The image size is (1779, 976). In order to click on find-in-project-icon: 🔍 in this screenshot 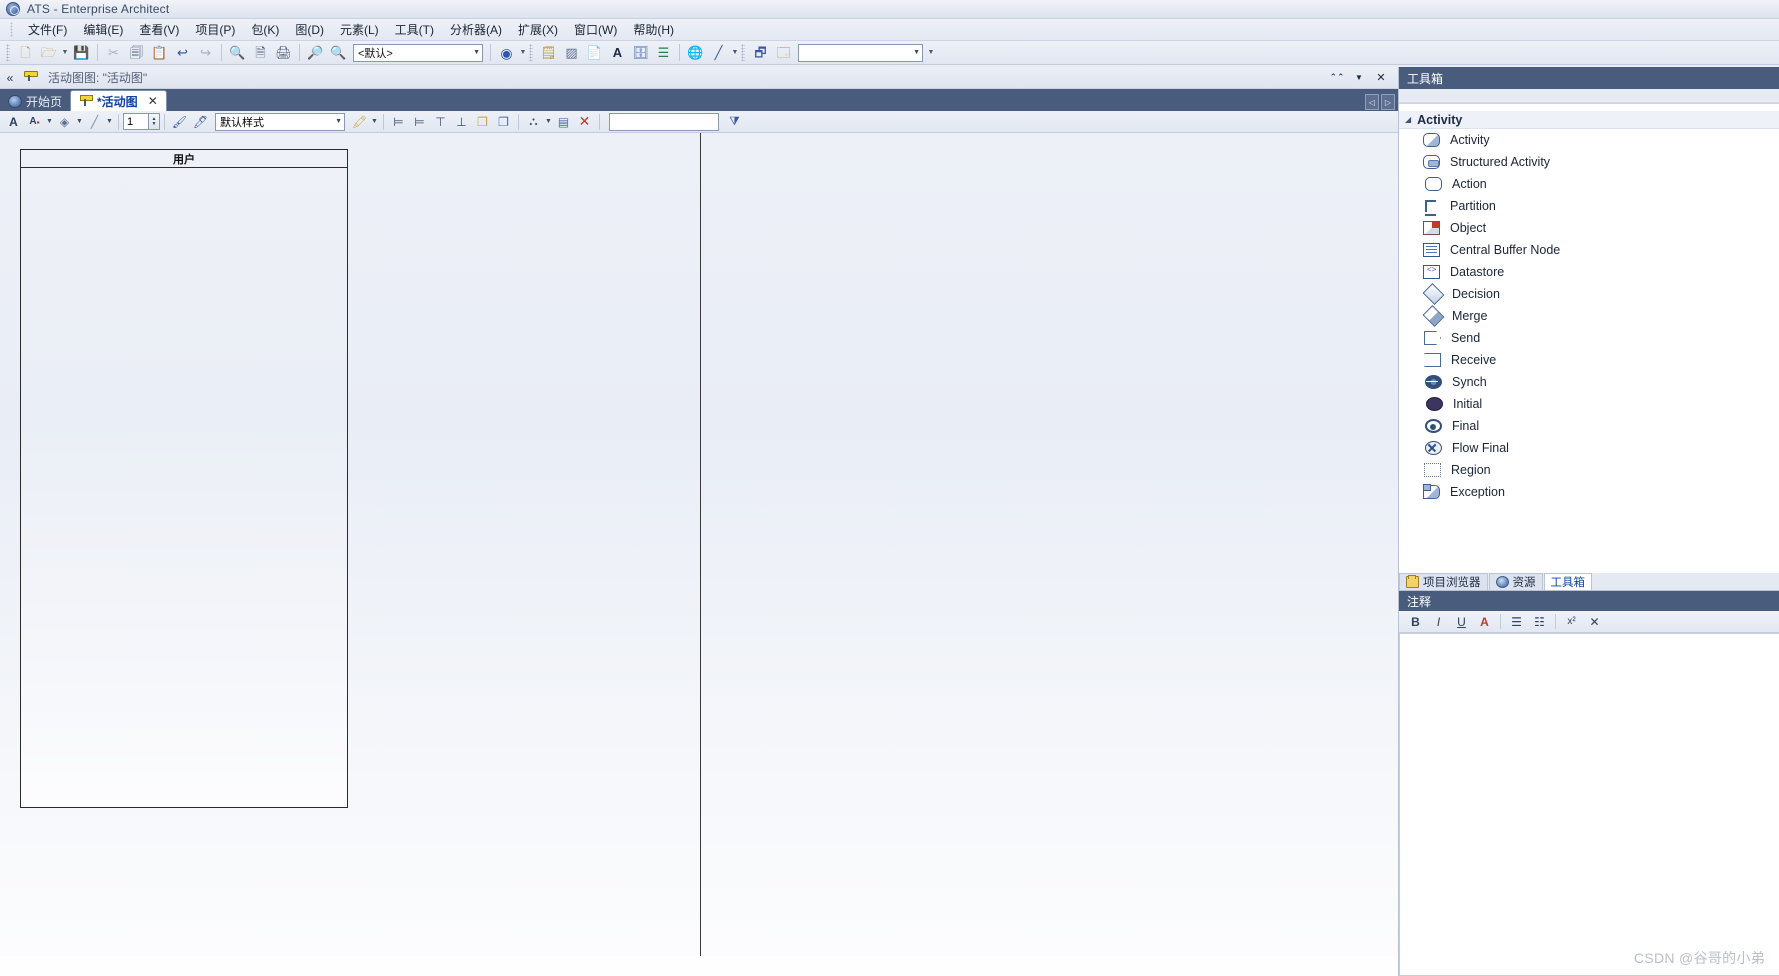, I will do `click(338, 53)`.